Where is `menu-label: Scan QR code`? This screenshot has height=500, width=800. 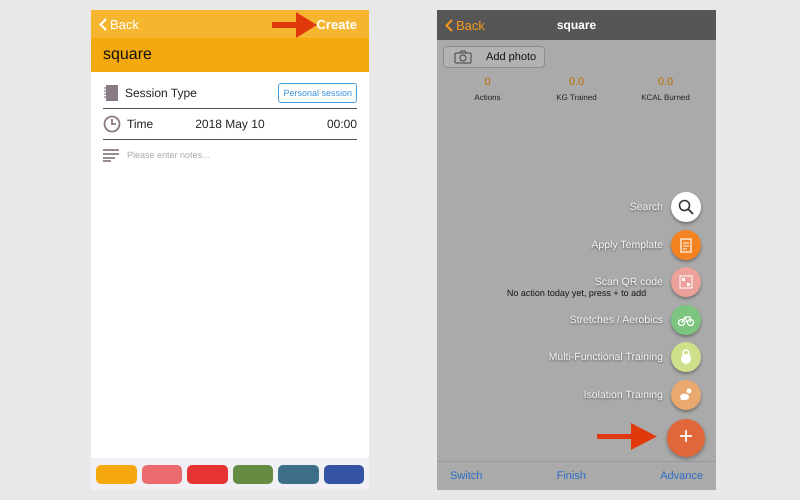 menu-label: Scan QR code is located at coordinates (628, 282).